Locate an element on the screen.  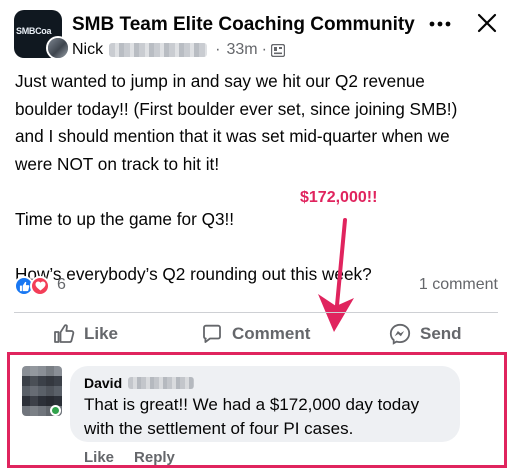
send-button: Send is located at coordinates (425, 334).